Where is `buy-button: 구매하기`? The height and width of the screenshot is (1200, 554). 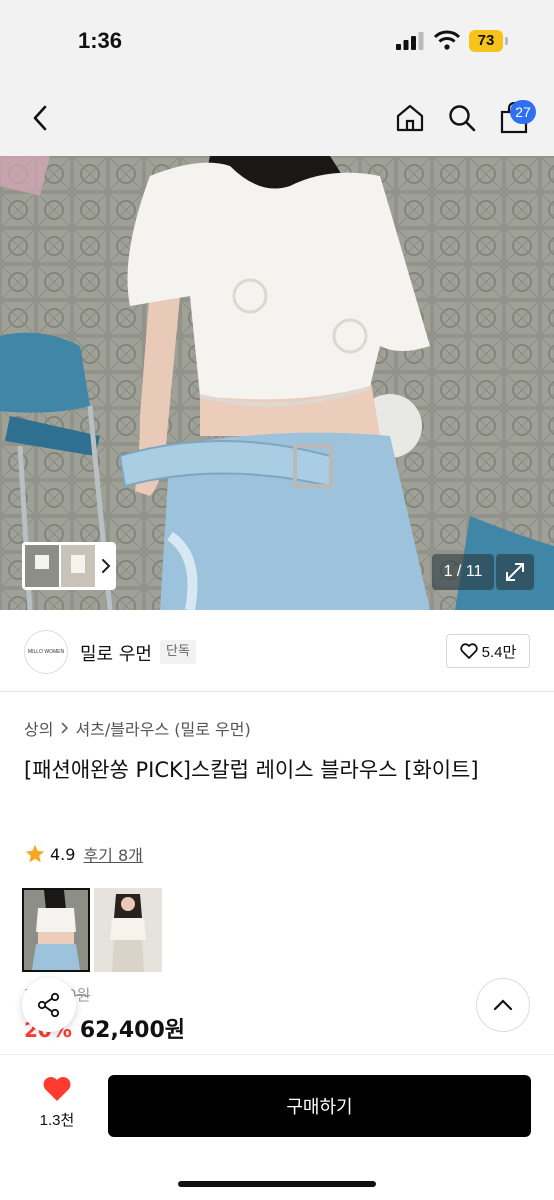
buy-button: 구매하기 is located at coordinates (319, 1106).